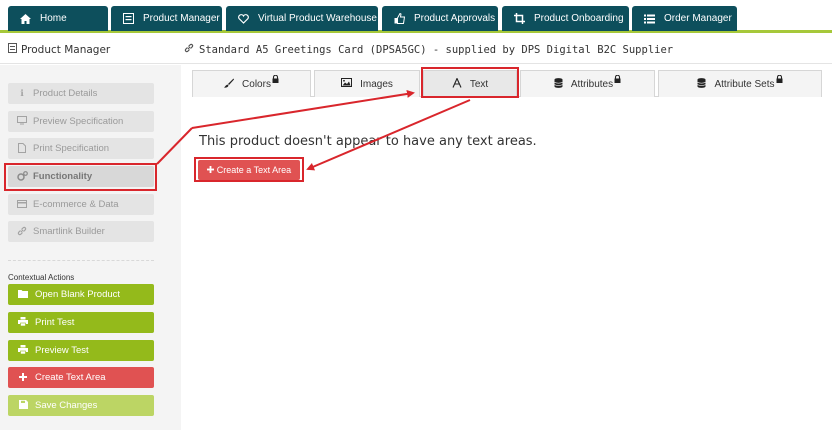 This screenshot has height=430, width=832. Describe the element at coordinates (69, 231) in the screenshot. I see `sidebar-item-label: Smartlink Builder` at that location.